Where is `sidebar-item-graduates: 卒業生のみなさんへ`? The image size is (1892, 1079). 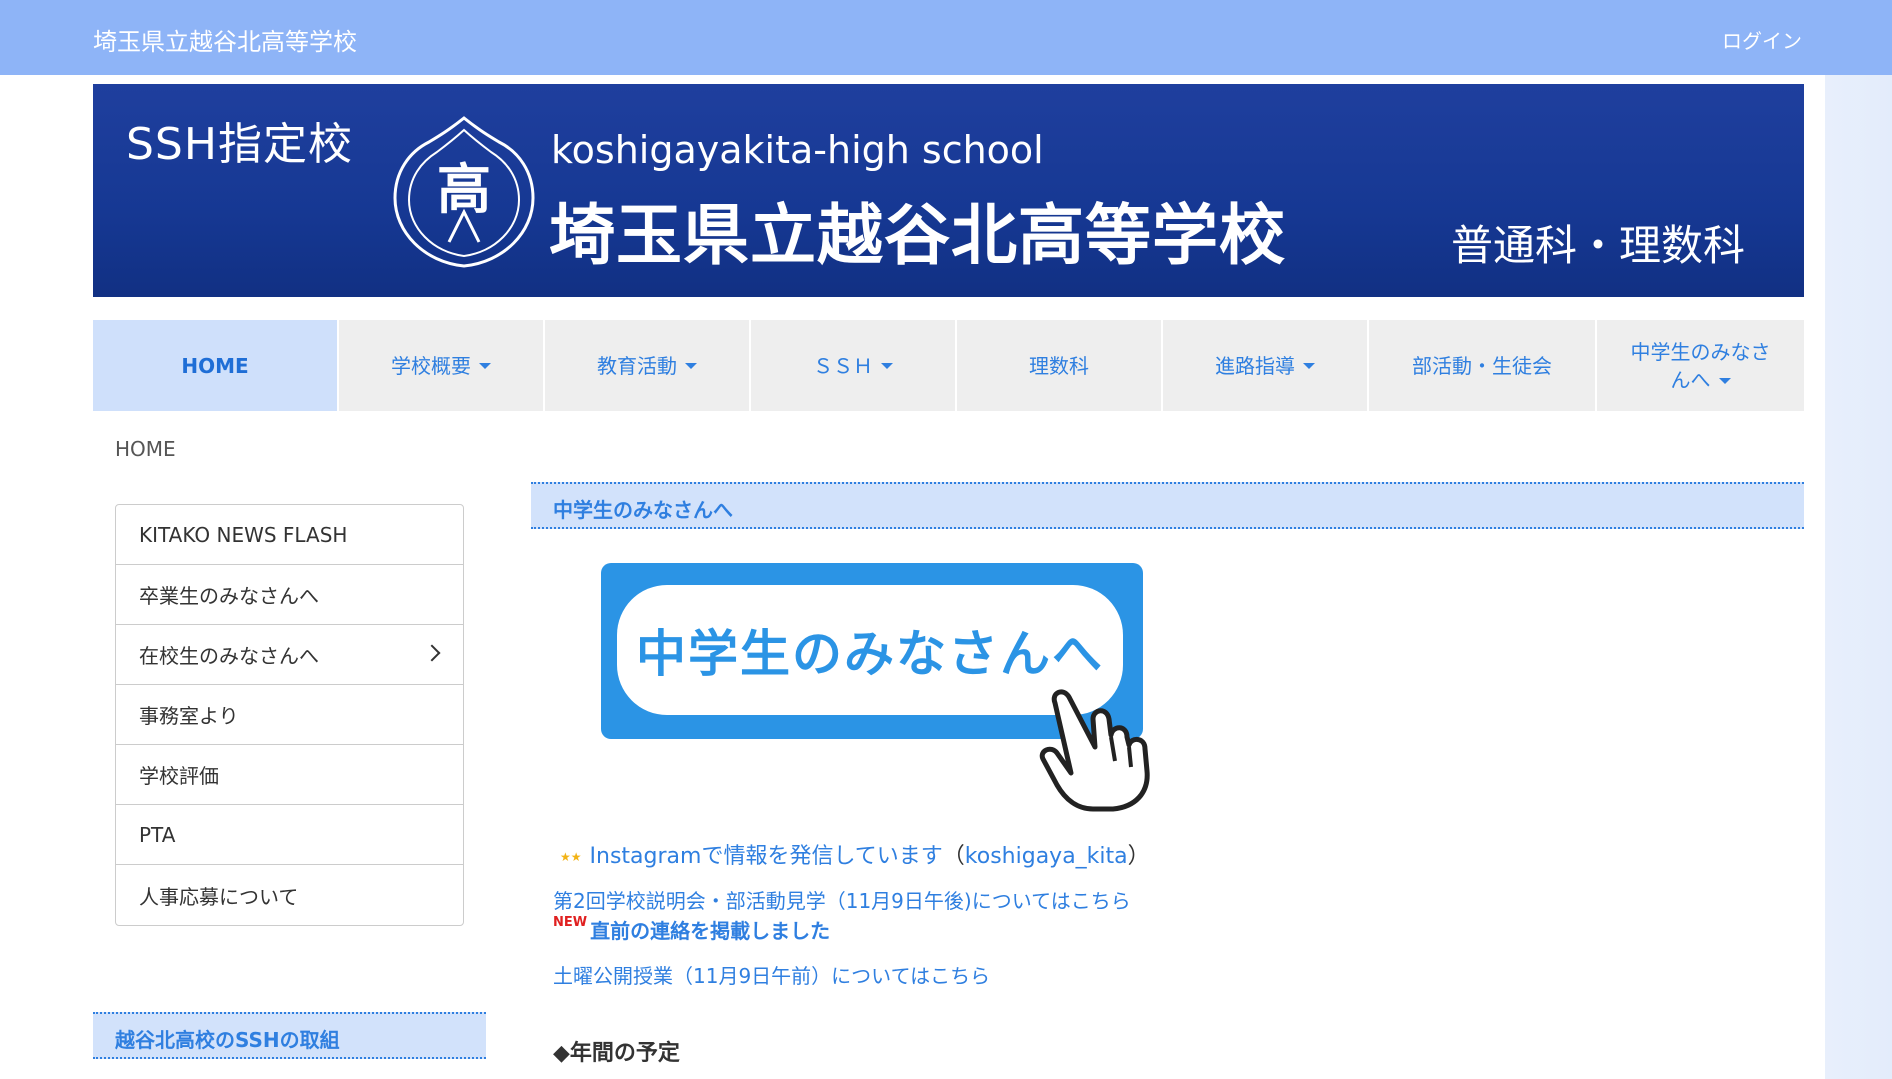
sidebar-item-graduates: 卒業生のみなさんへ is located at coordinates (289, 595).